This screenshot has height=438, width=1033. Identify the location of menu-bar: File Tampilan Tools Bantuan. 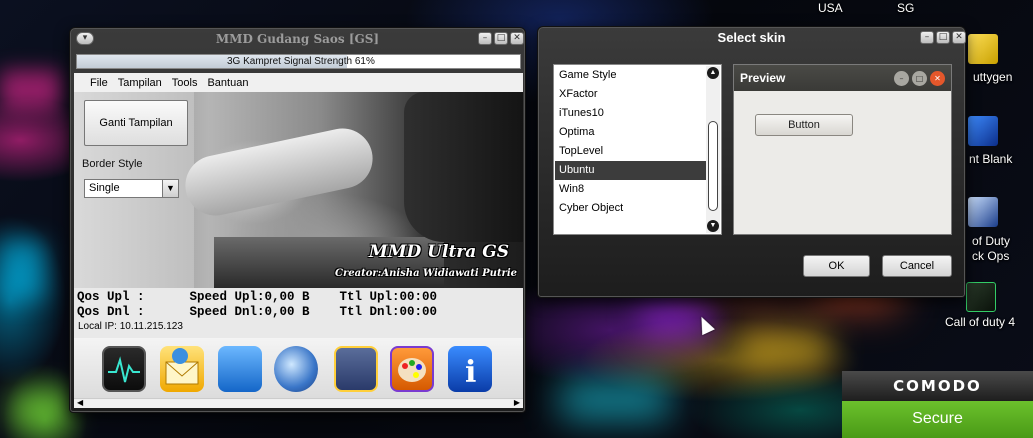
(298, 82).